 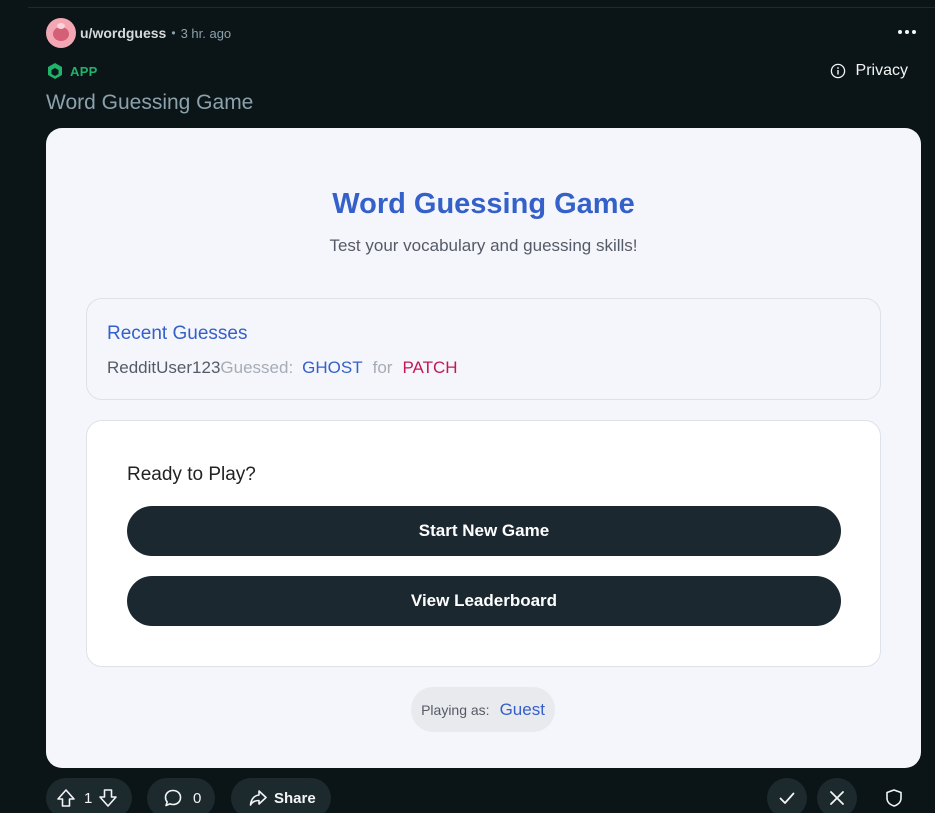 I want to click on upvote-icon, so click(x=66, y=798).